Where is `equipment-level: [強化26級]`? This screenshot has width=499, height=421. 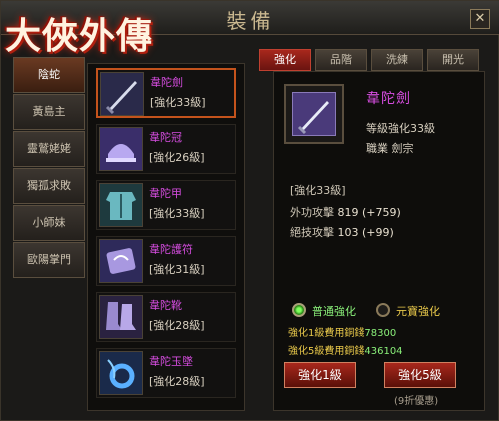 equipment-level: [強化26級] is located at coordinates (177, 157).